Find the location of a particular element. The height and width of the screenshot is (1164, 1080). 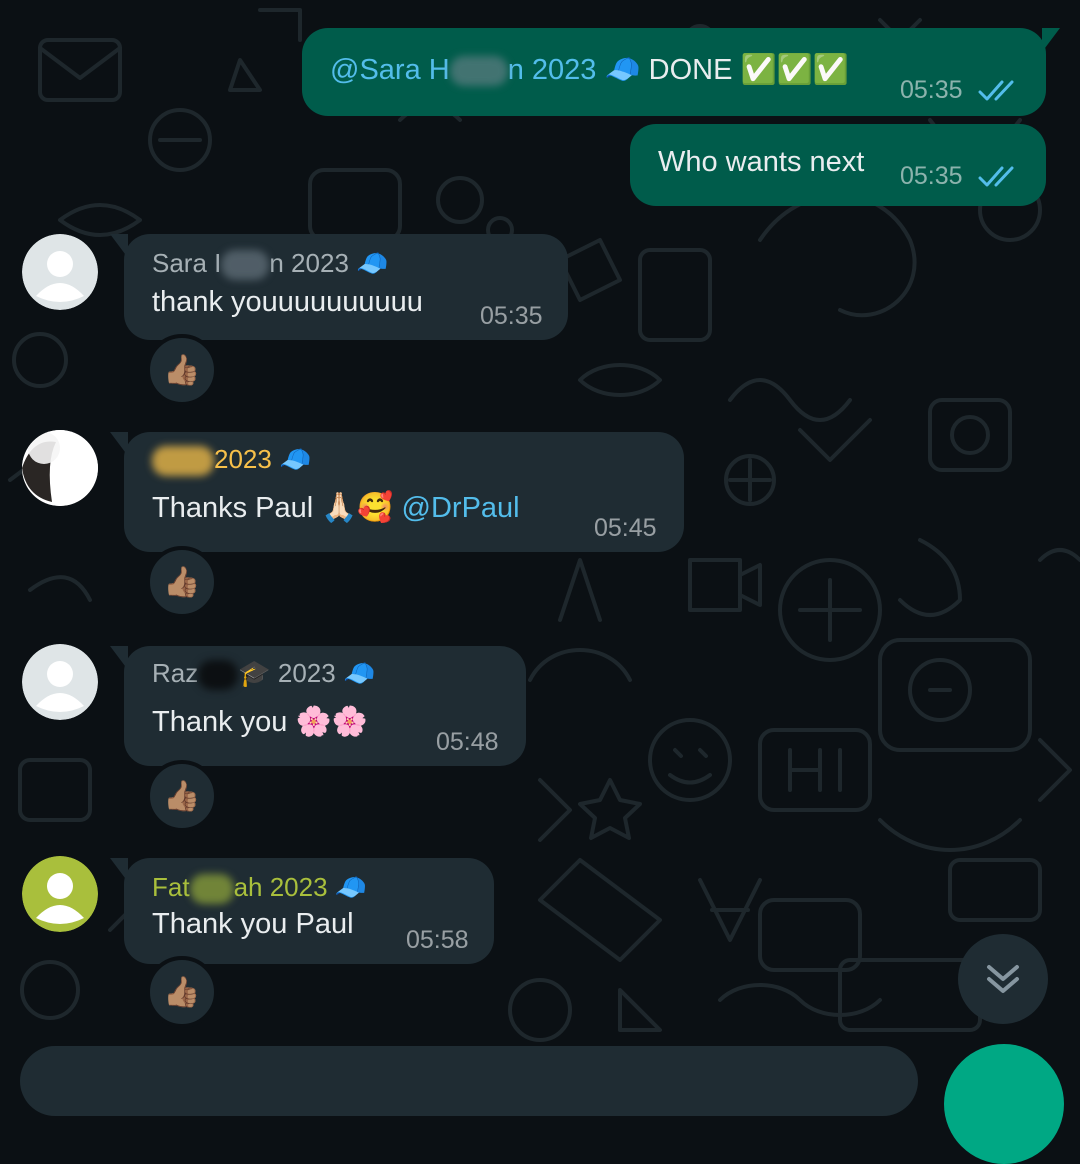

double-chevron-down-icon is located at coordinates (1003, 979).